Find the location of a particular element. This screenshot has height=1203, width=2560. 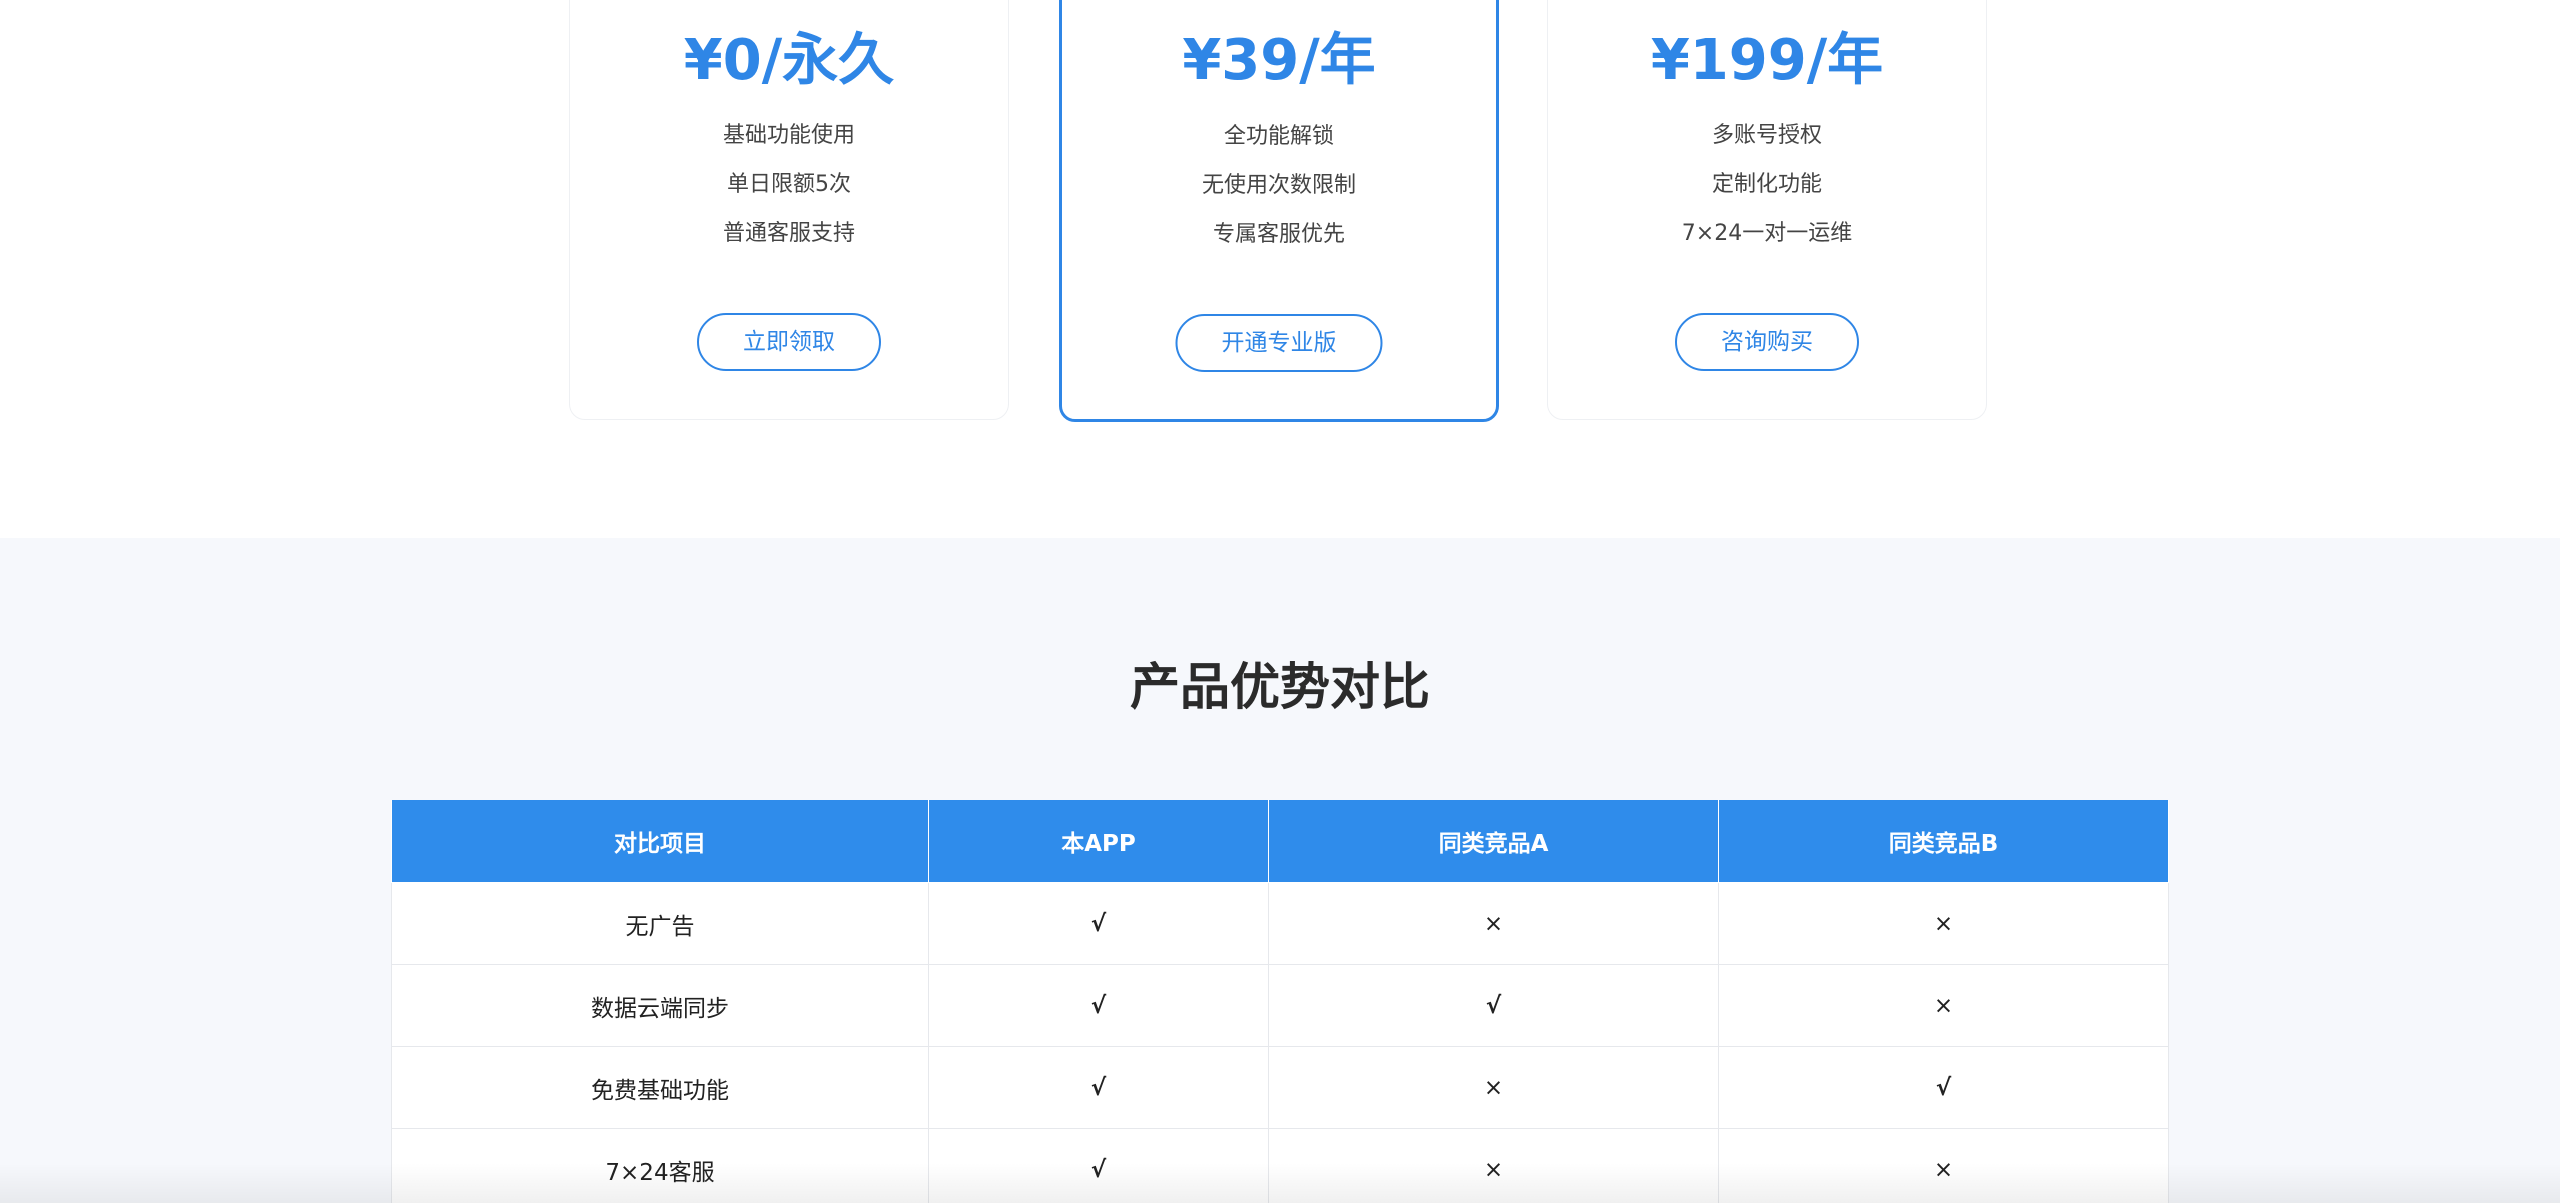

feature-cell: 无广告 is located at coordinates (660, 923).